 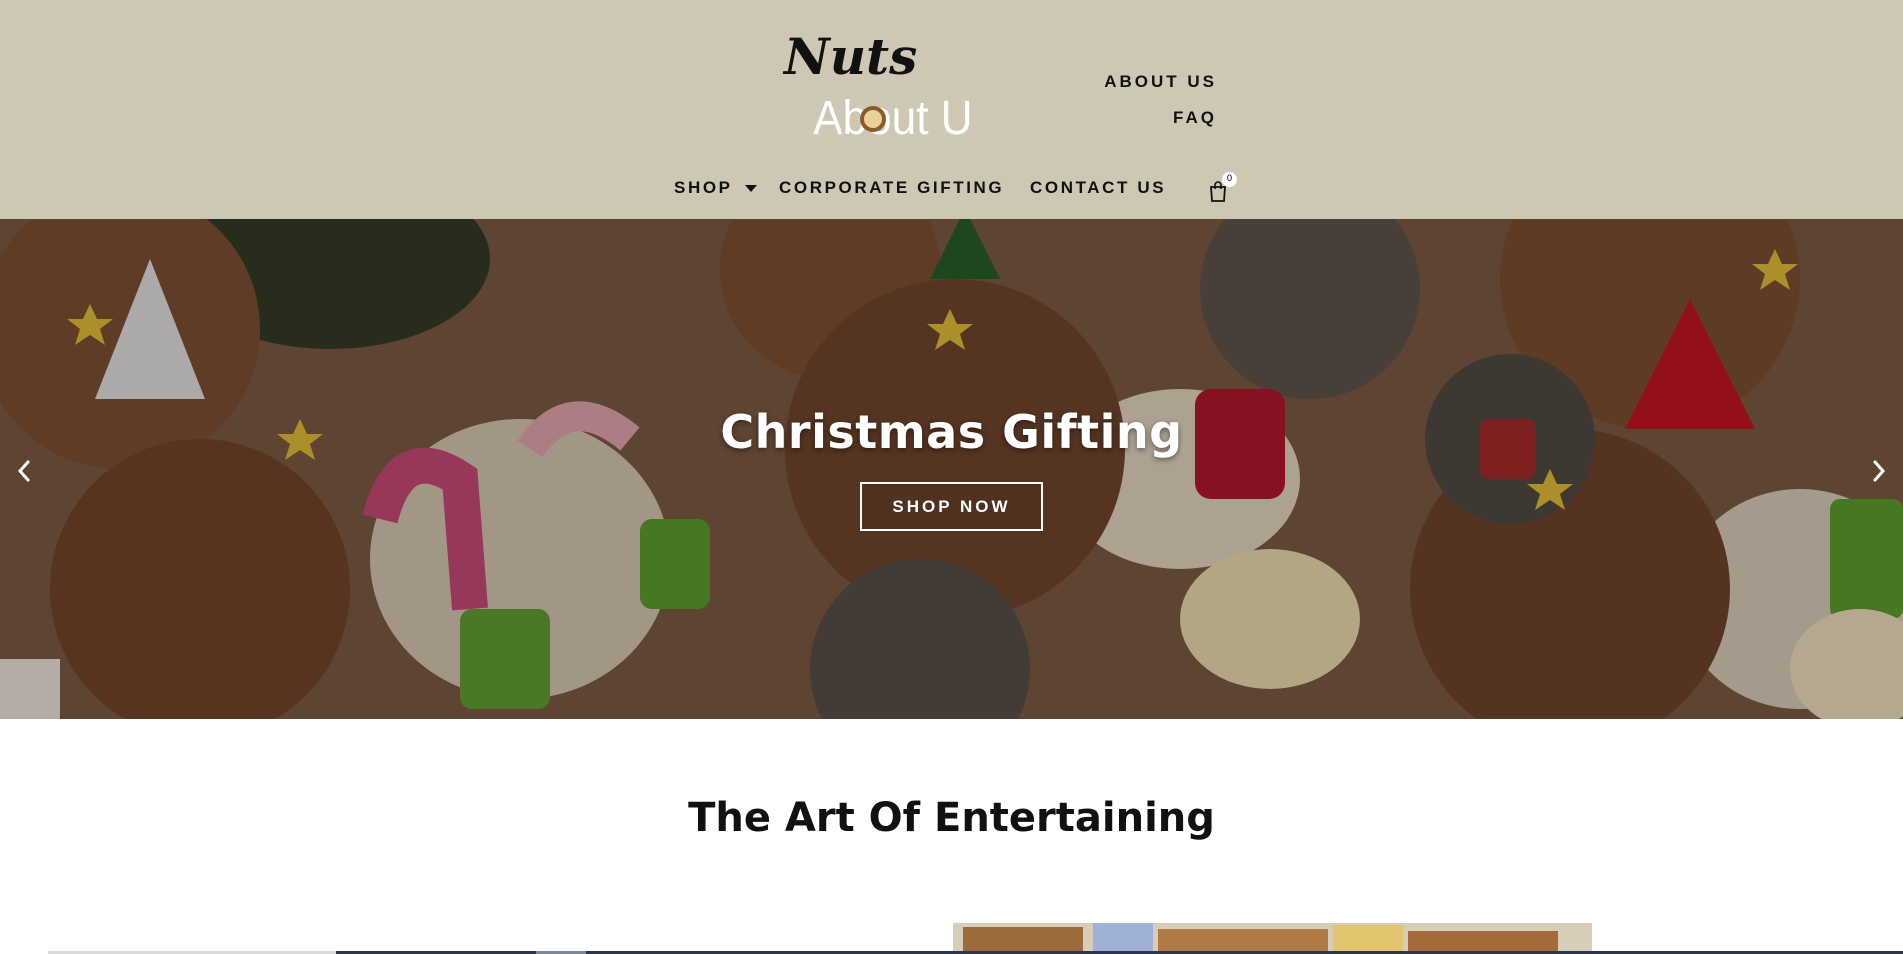 I want to click on nav-contact-us: CONTACT US, so click(x=1098, y=188).